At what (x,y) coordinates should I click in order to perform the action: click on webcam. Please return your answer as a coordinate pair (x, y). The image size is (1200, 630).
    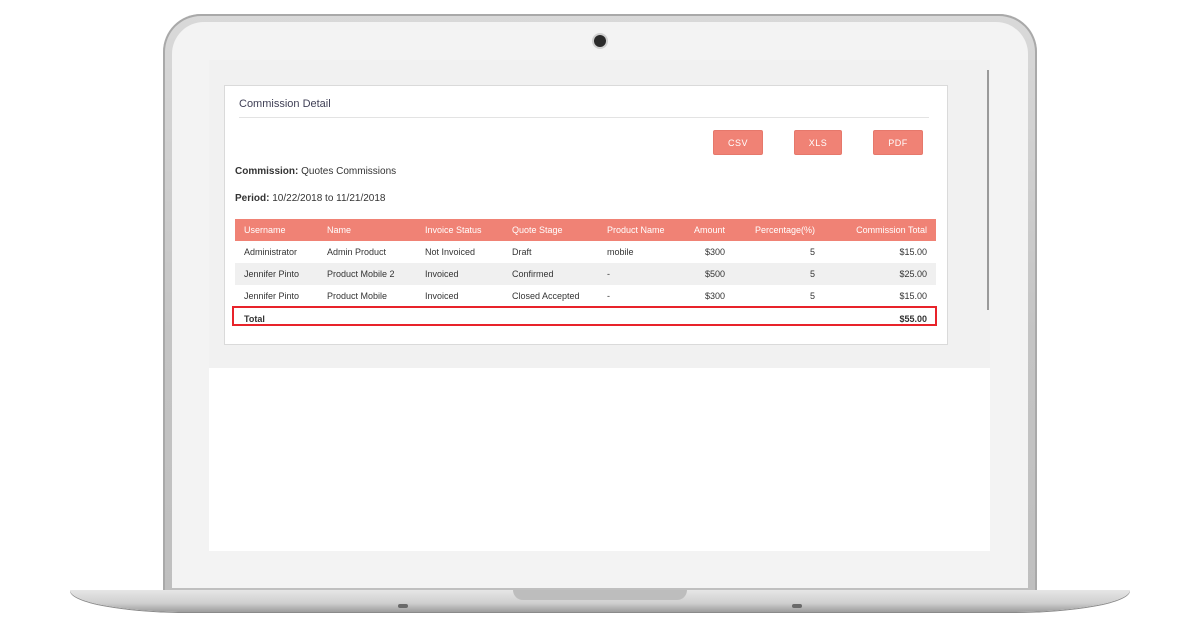
    Looking at the image, I should click on (600, 41).